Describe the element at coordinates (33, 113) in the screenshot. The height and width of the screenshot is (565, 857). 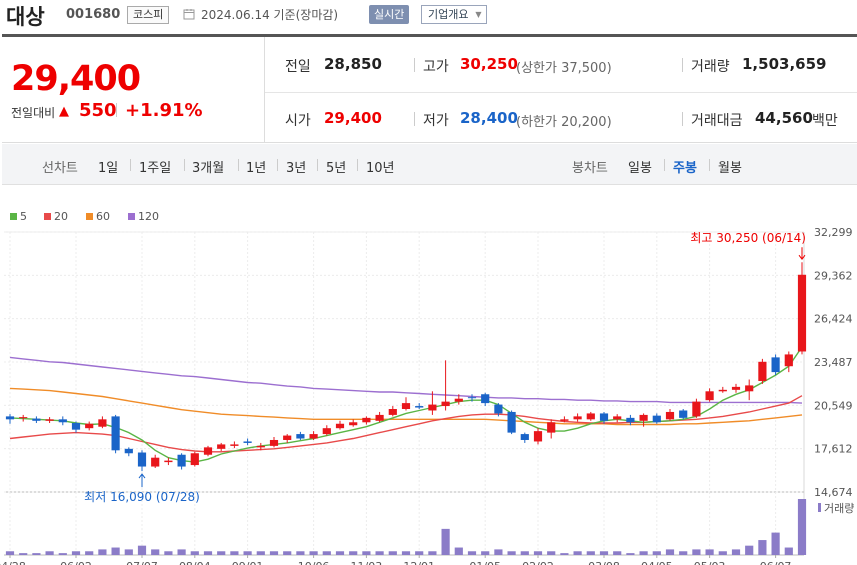
I see `change-label: 전일대비` at that location.